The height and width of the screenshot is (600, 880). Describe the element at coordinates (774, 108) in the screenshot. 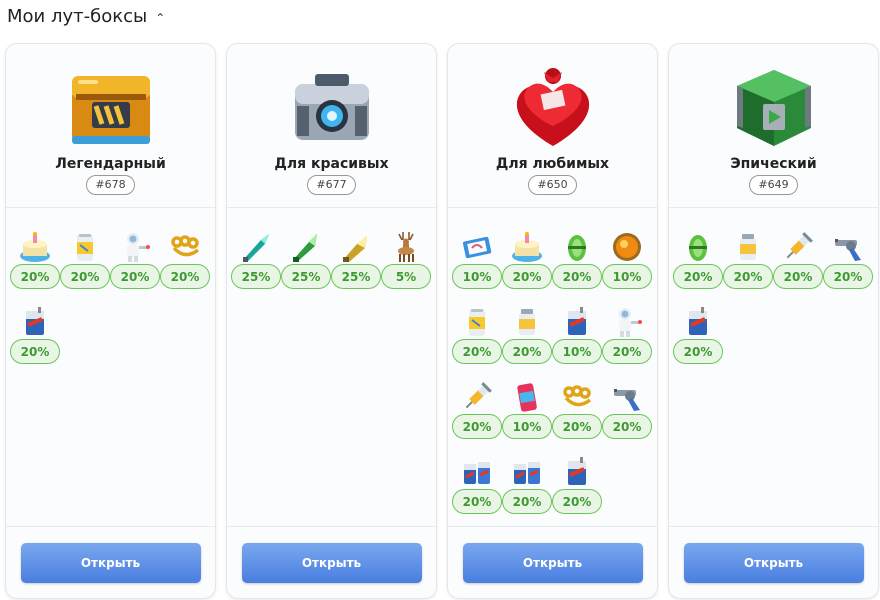

I see `green-chest-icon` at that location.